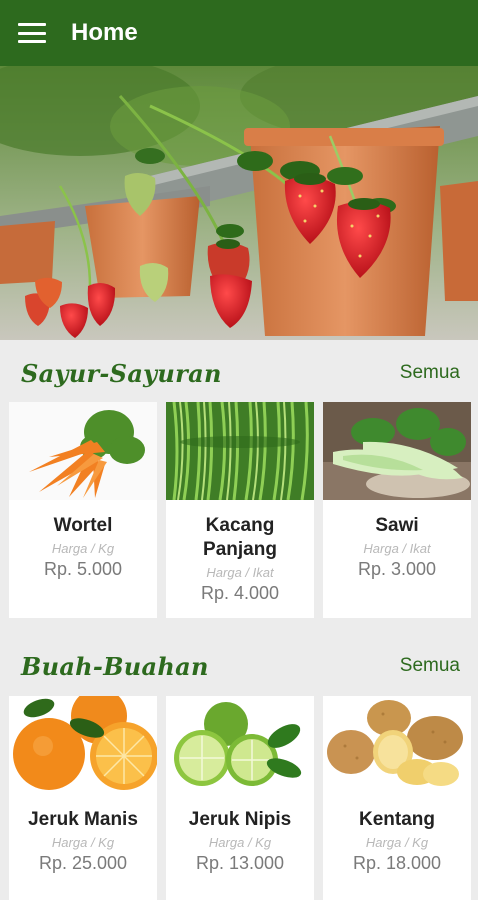 Image resolution: width=478 pixels, height=900 pixels. Describe the element at coordinates (83, 798) in the screenshot. I see `product-card-jeruk-manis: Jeruk Manis Harga / Kg Rp. 25.000` at that location.